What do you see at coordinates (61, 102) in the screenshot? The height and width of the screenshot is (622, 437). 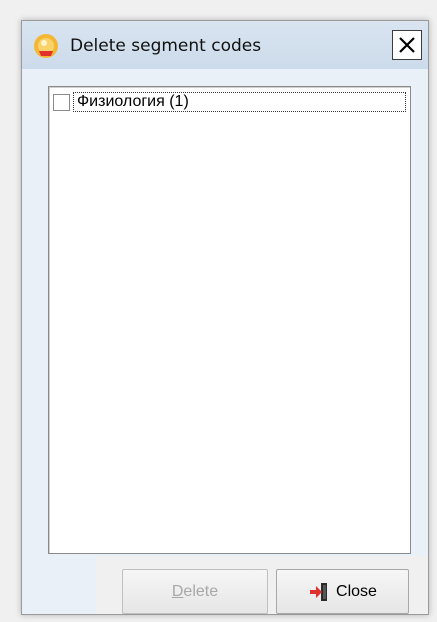 I see `item-checkbox` at bounding box center [61, 102].